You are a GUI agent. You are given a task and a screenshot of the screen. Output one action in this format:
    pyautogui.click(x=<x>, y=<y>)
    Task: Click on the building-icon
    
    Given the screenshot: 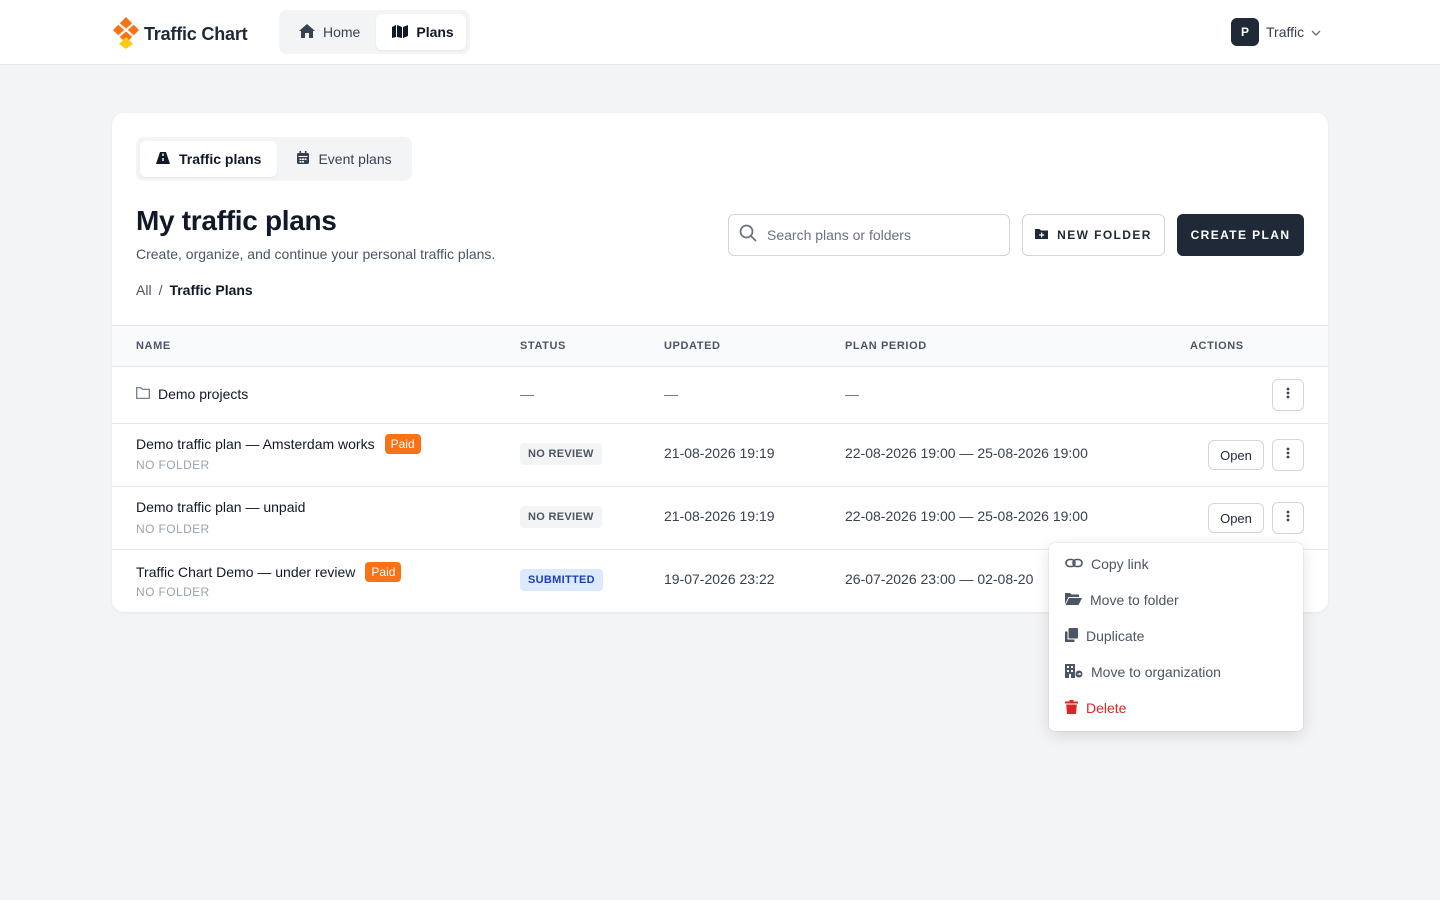 What is the action you would take?
    pyautogui.click(x=1074, y=672)
    